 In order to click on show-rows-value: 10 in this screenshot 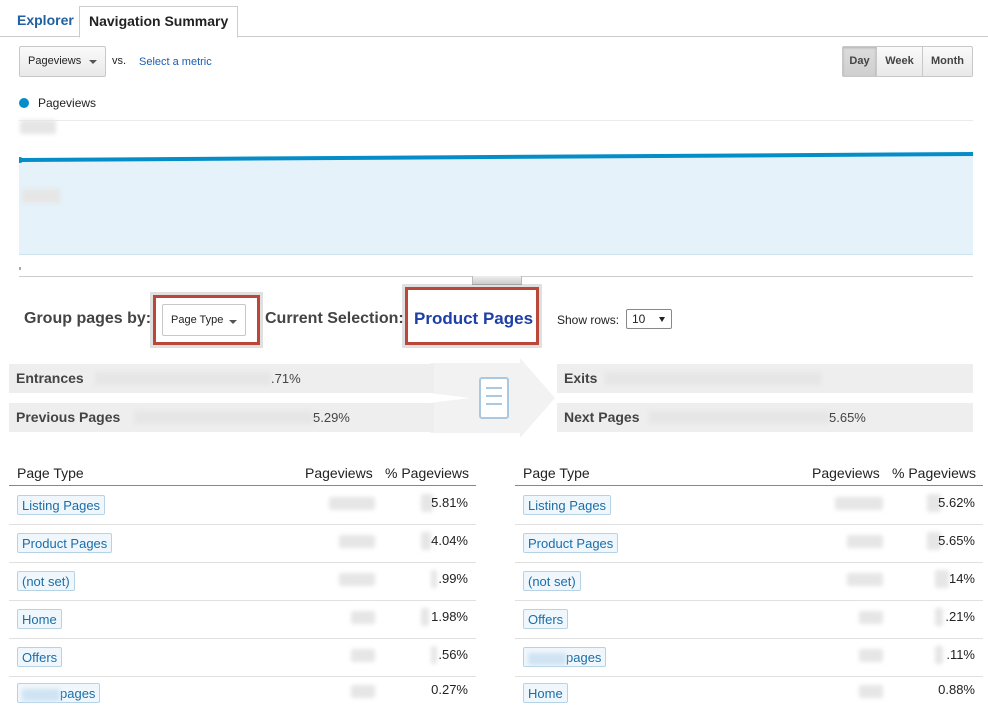, I will do `click(639, 319)`.